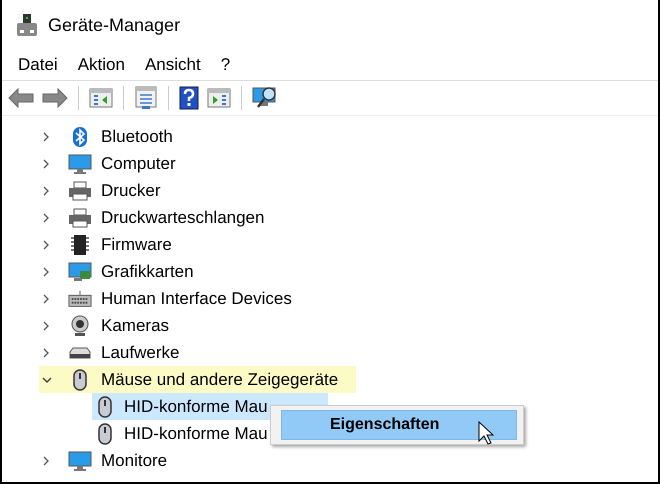 This screenshot has height=484, width=660. What do you see at coordinates (80, 245) in the screenshot?
I see `chip-icon` at bounding box center [80, 245].